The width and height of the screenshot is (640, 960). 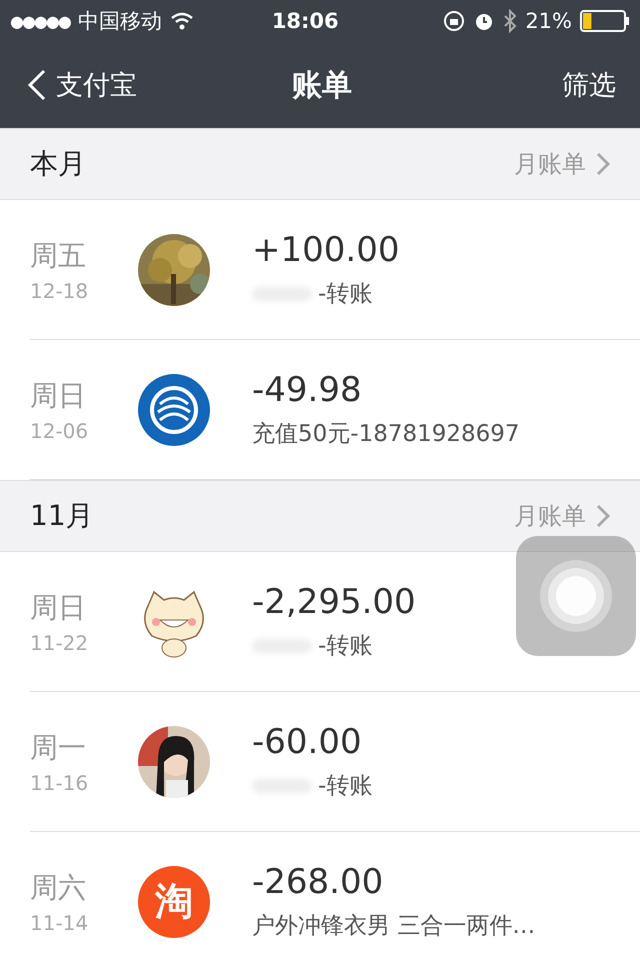 What do you see at coordinates (174, 410) in the screenshot?
I see `logo-icon` at bounding box center [174, 410].